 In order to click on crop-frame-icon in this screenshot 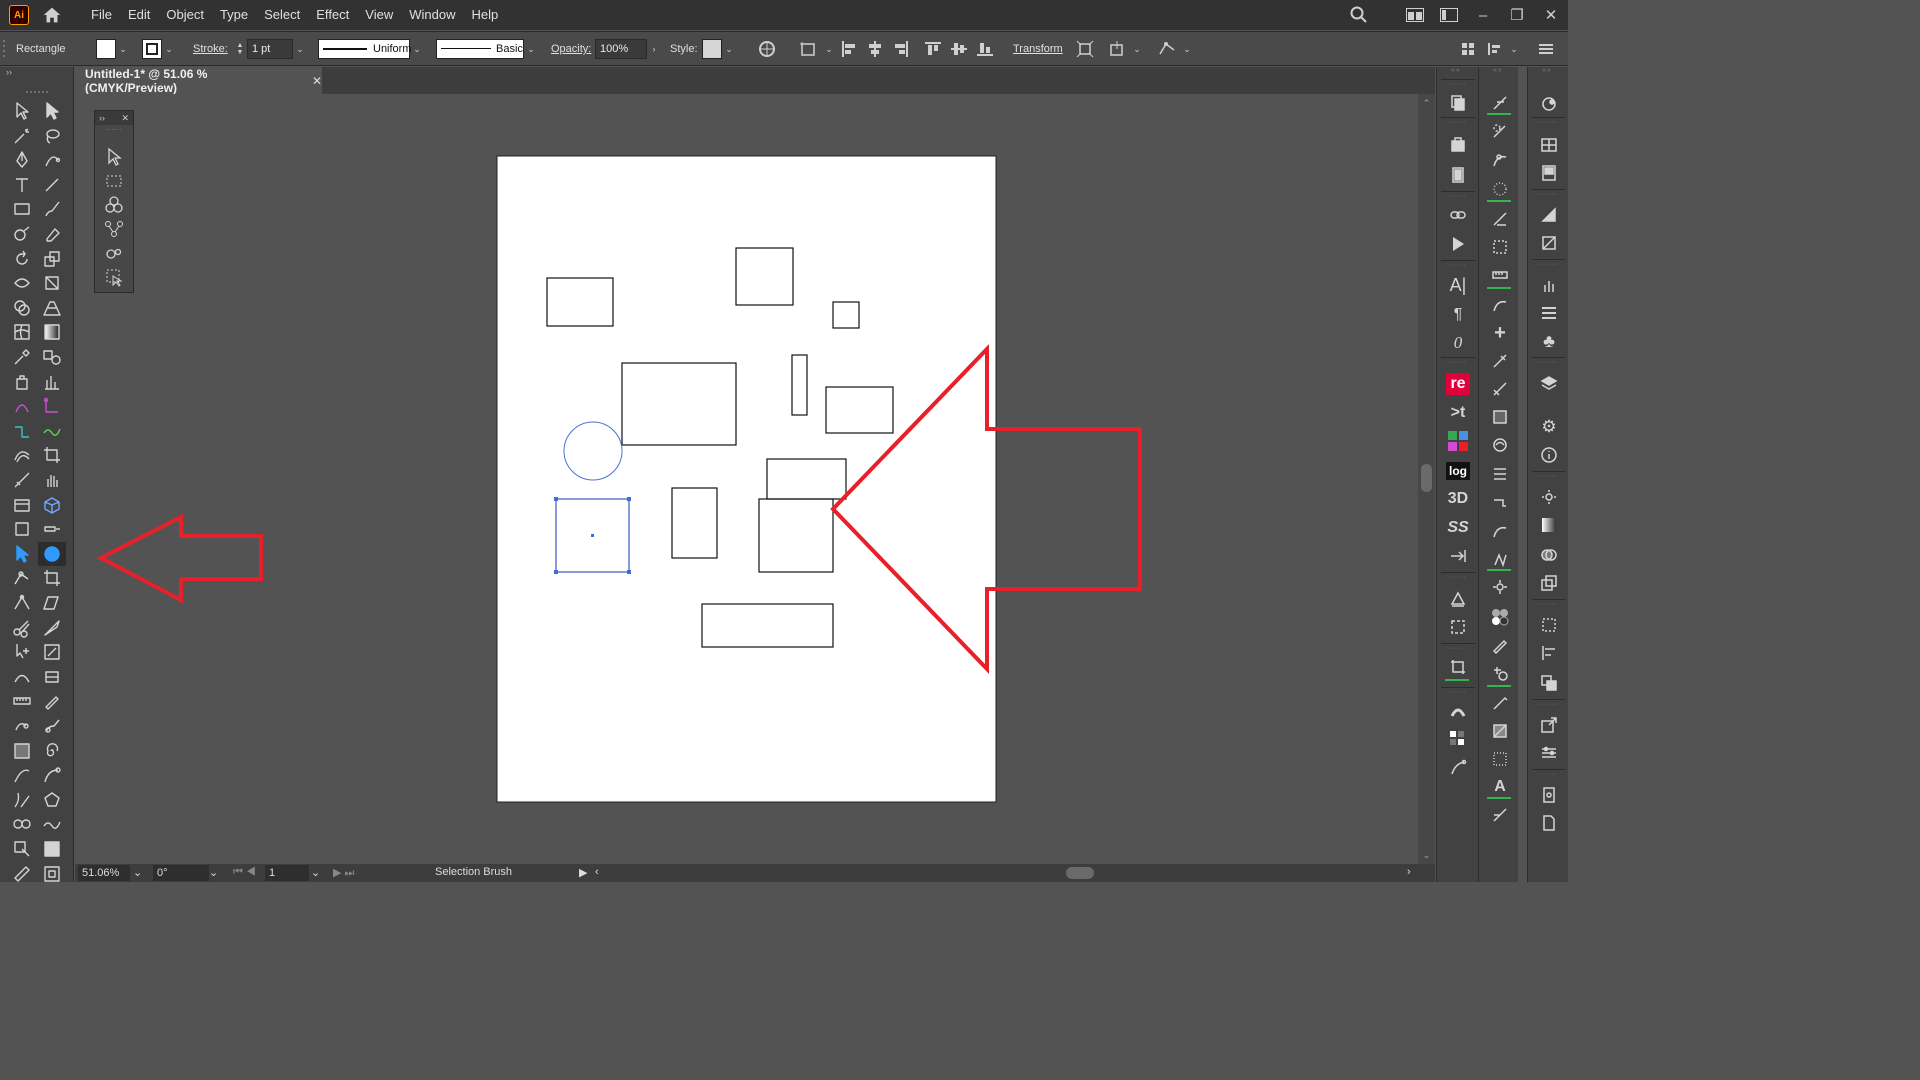, I will do `click(52, 874)`.